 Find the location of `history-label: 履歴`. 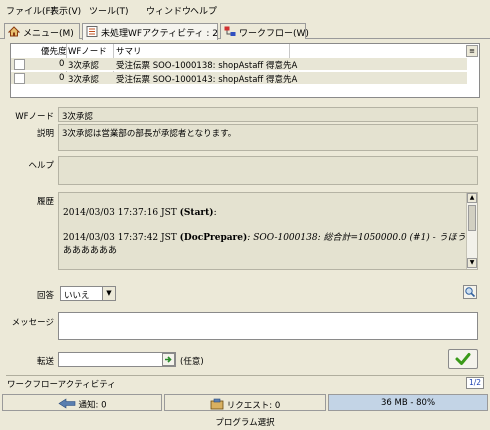

history-label: 履歴 is located at coordinates (45, 202).